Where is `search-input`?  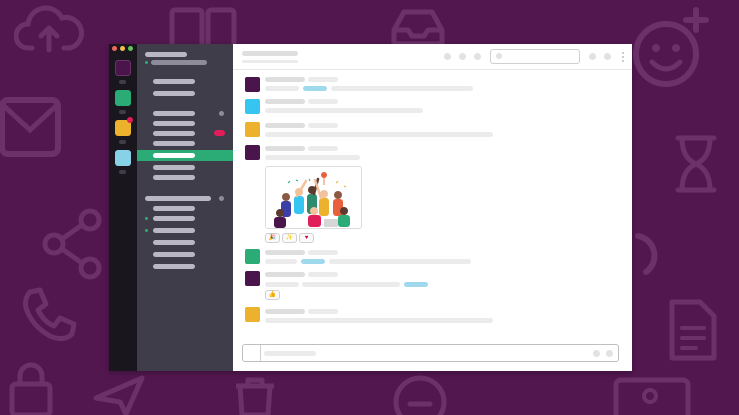
search-input is located at coordinates (535, 56).